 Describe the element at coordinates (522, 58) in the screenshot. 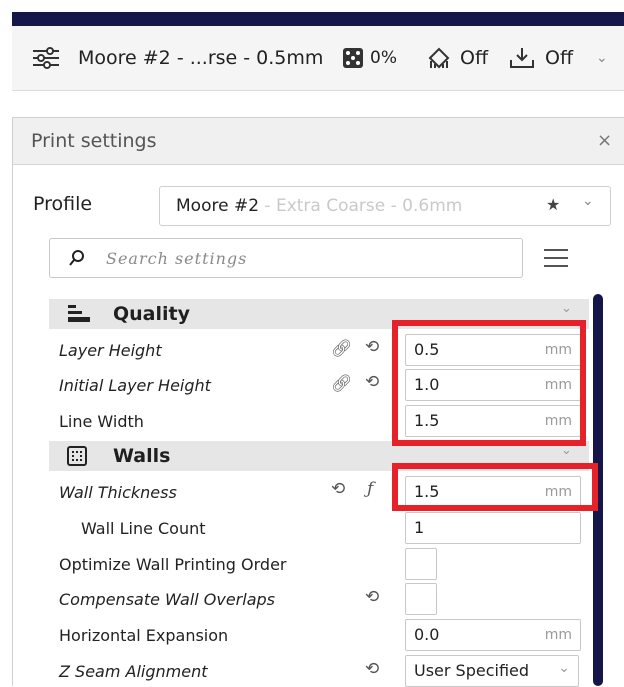

I see `adhesion-icon` at that location.